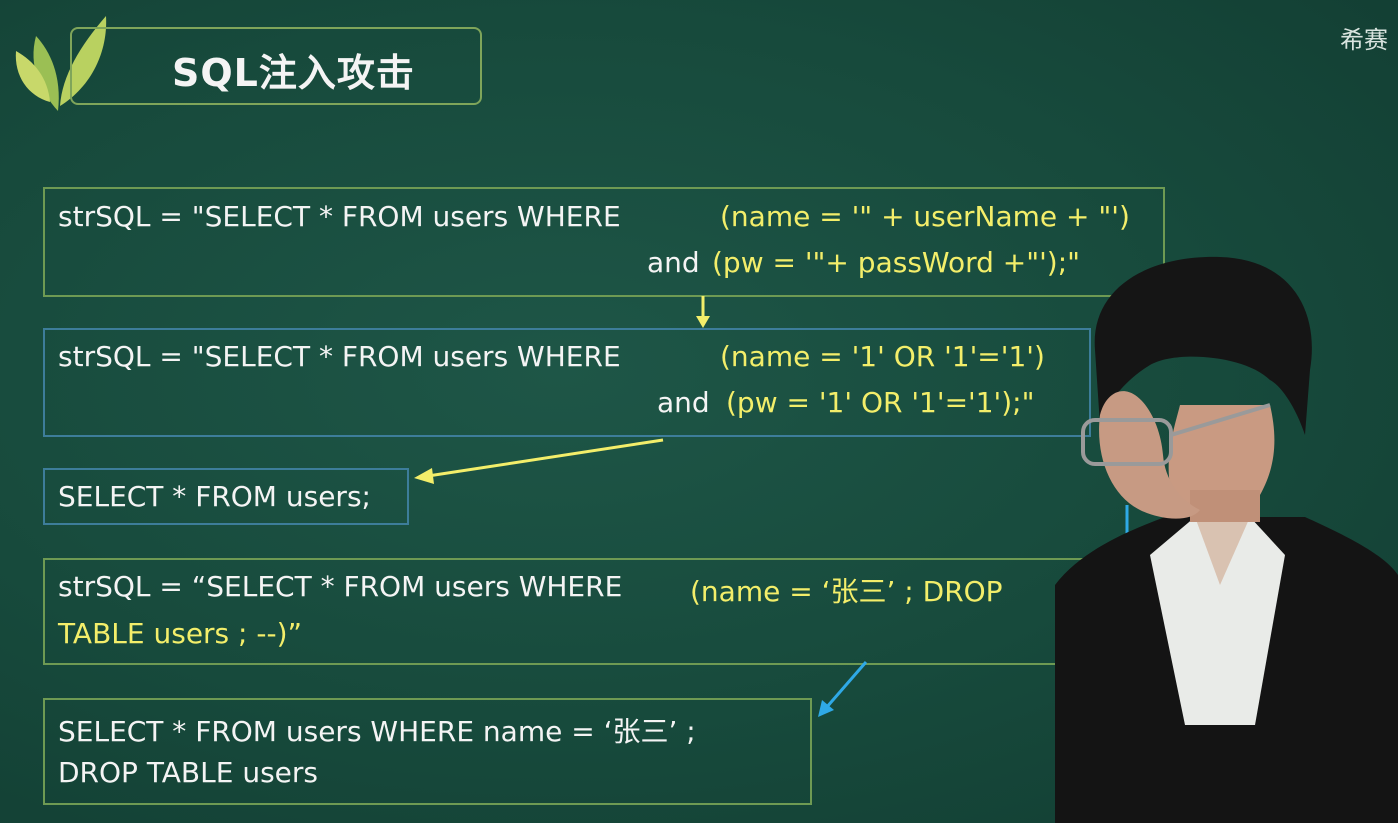  I want to click on arrow-down-icon, so click(703, 312).